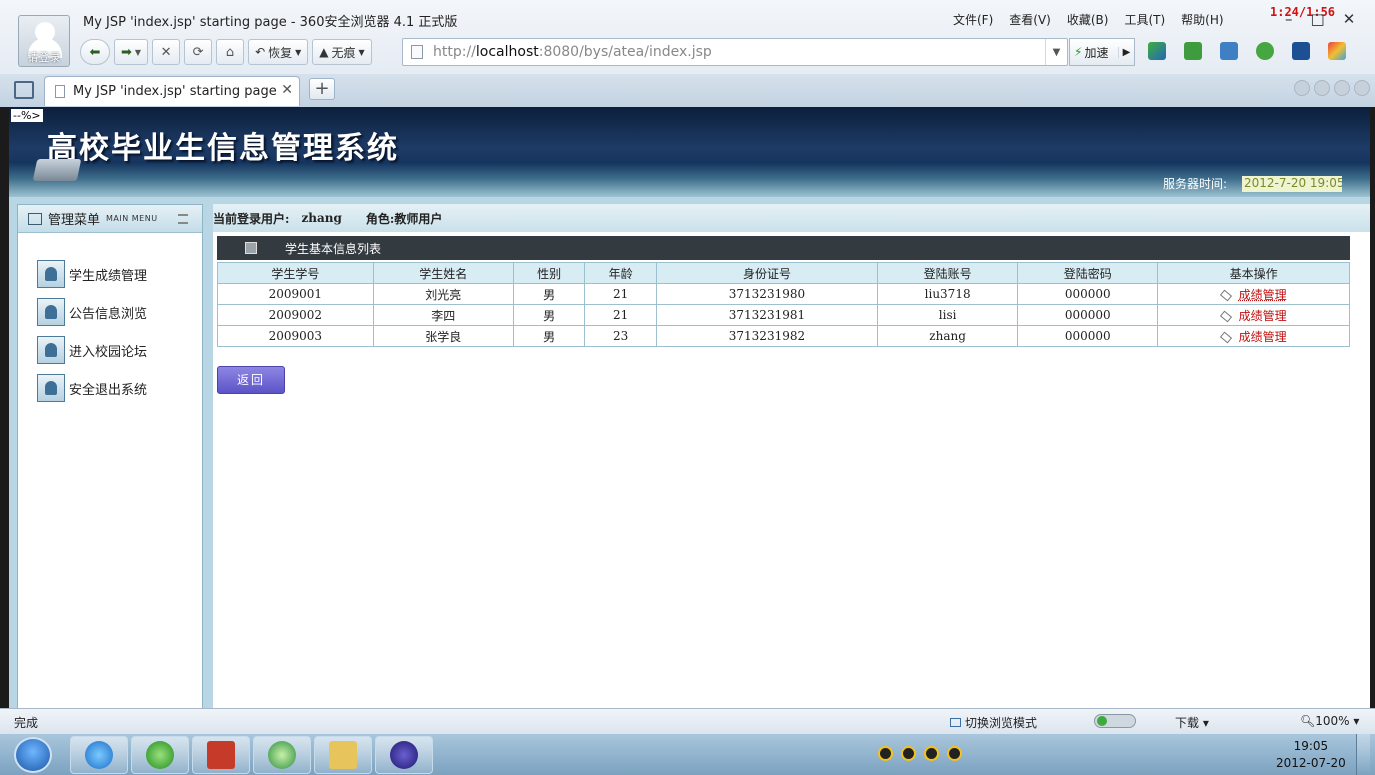 This screenshot has height=775, width=1375. Describe the element at coordinates (1302, 88) in the screenshot. I see `tab-prev-icon` at that location.